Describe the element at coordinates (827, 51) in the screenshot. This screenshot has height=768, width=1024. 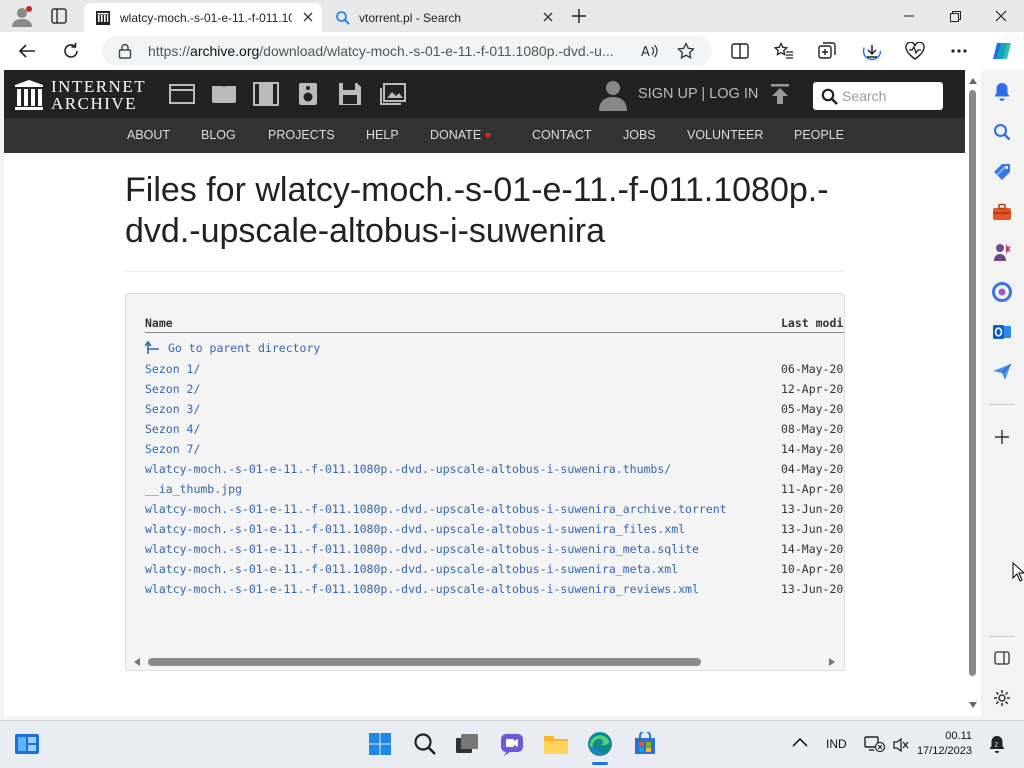
I see `collections-icon` at that location.